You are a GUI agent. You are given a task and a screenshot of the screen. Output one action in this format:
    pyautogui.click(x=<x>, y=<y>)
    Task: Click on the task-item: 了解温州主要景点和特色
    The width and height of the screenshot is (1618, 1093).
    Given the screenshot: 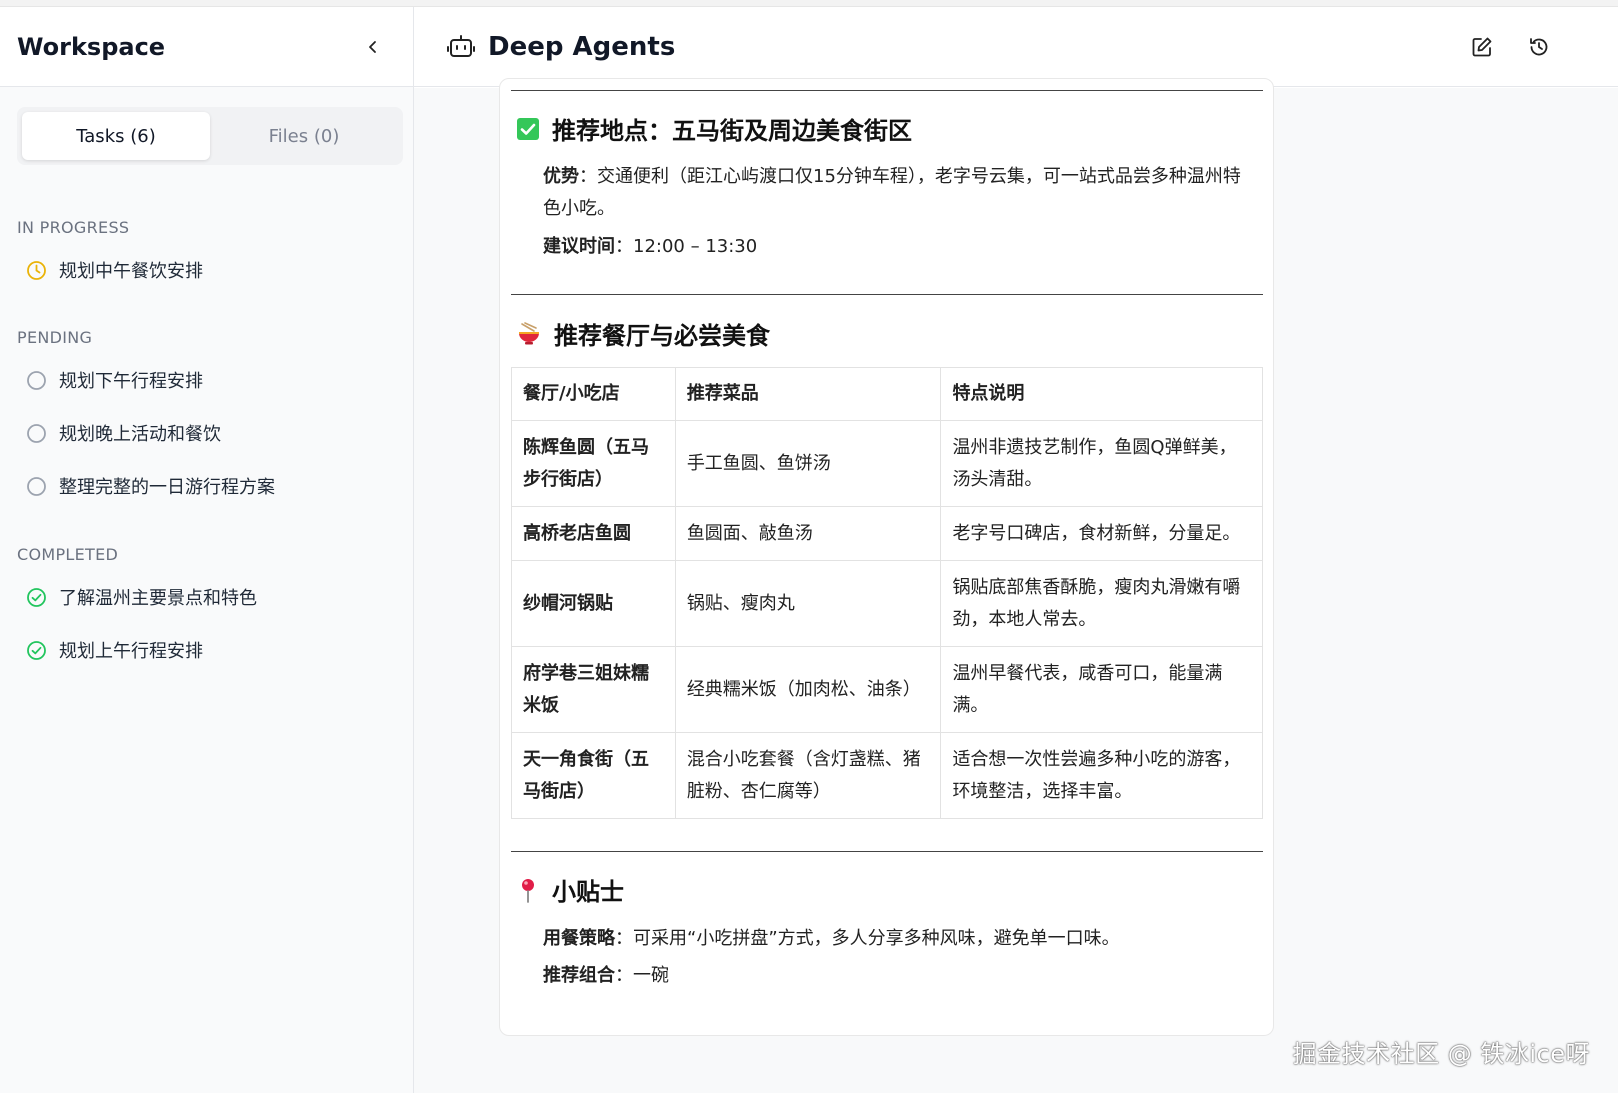 What is the action you would take?
    pyautogui.click(x=141, y=597)
    